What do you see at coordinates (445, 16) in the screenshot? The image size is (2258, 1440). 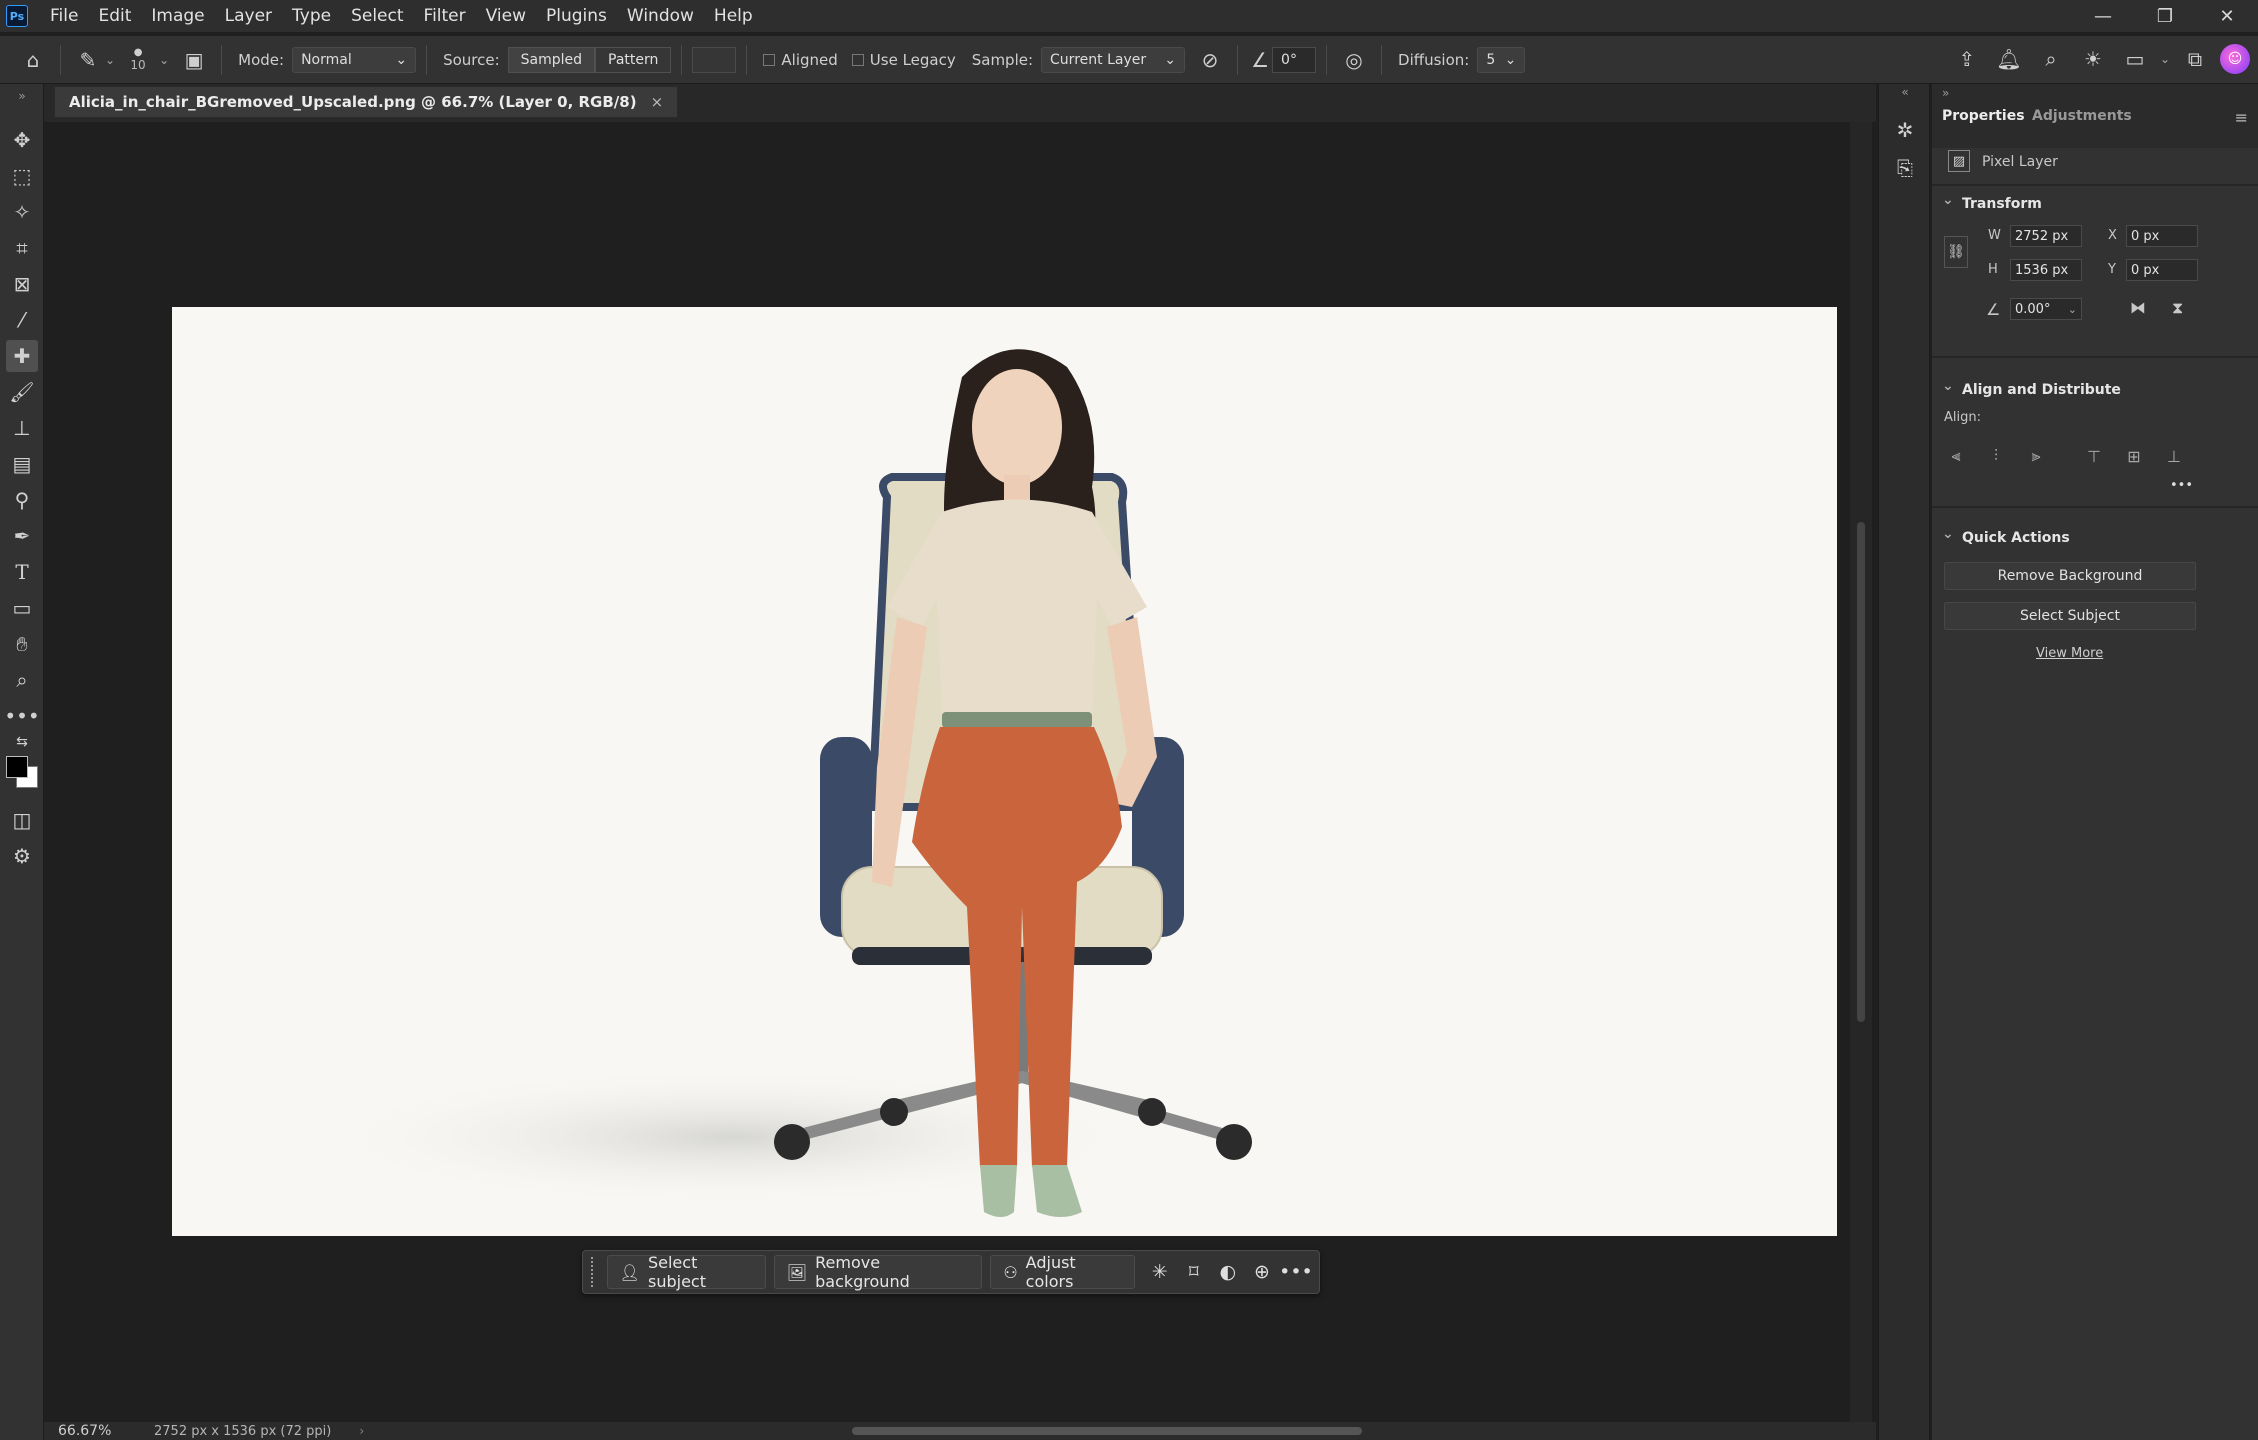 I see `menu-filter: Filter` at bounding box center [445, 16].